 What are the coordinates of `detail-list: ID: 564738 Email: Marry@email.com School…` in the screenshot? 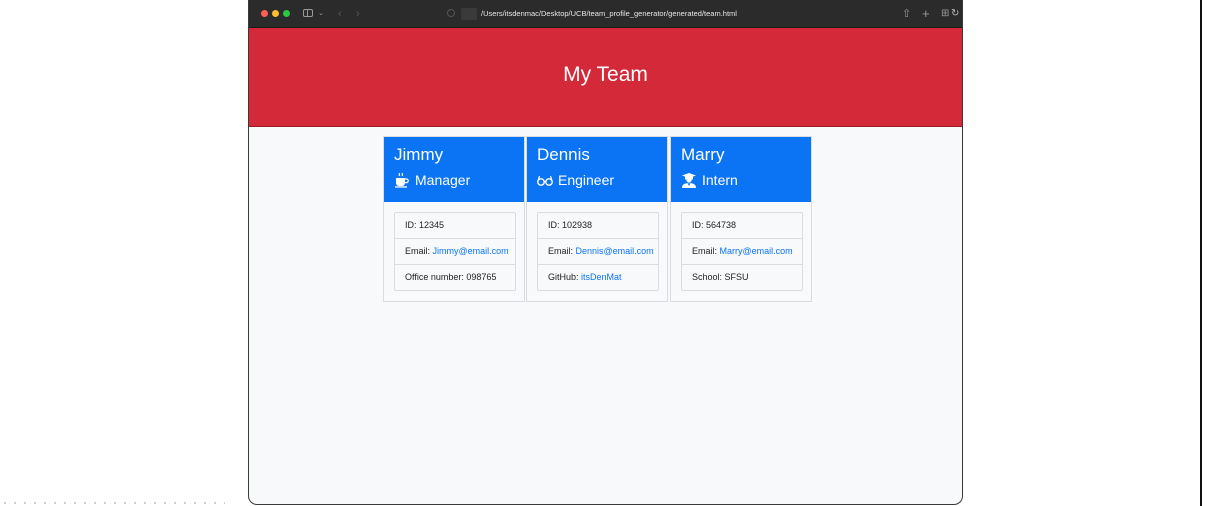 It's located at (742, 251).